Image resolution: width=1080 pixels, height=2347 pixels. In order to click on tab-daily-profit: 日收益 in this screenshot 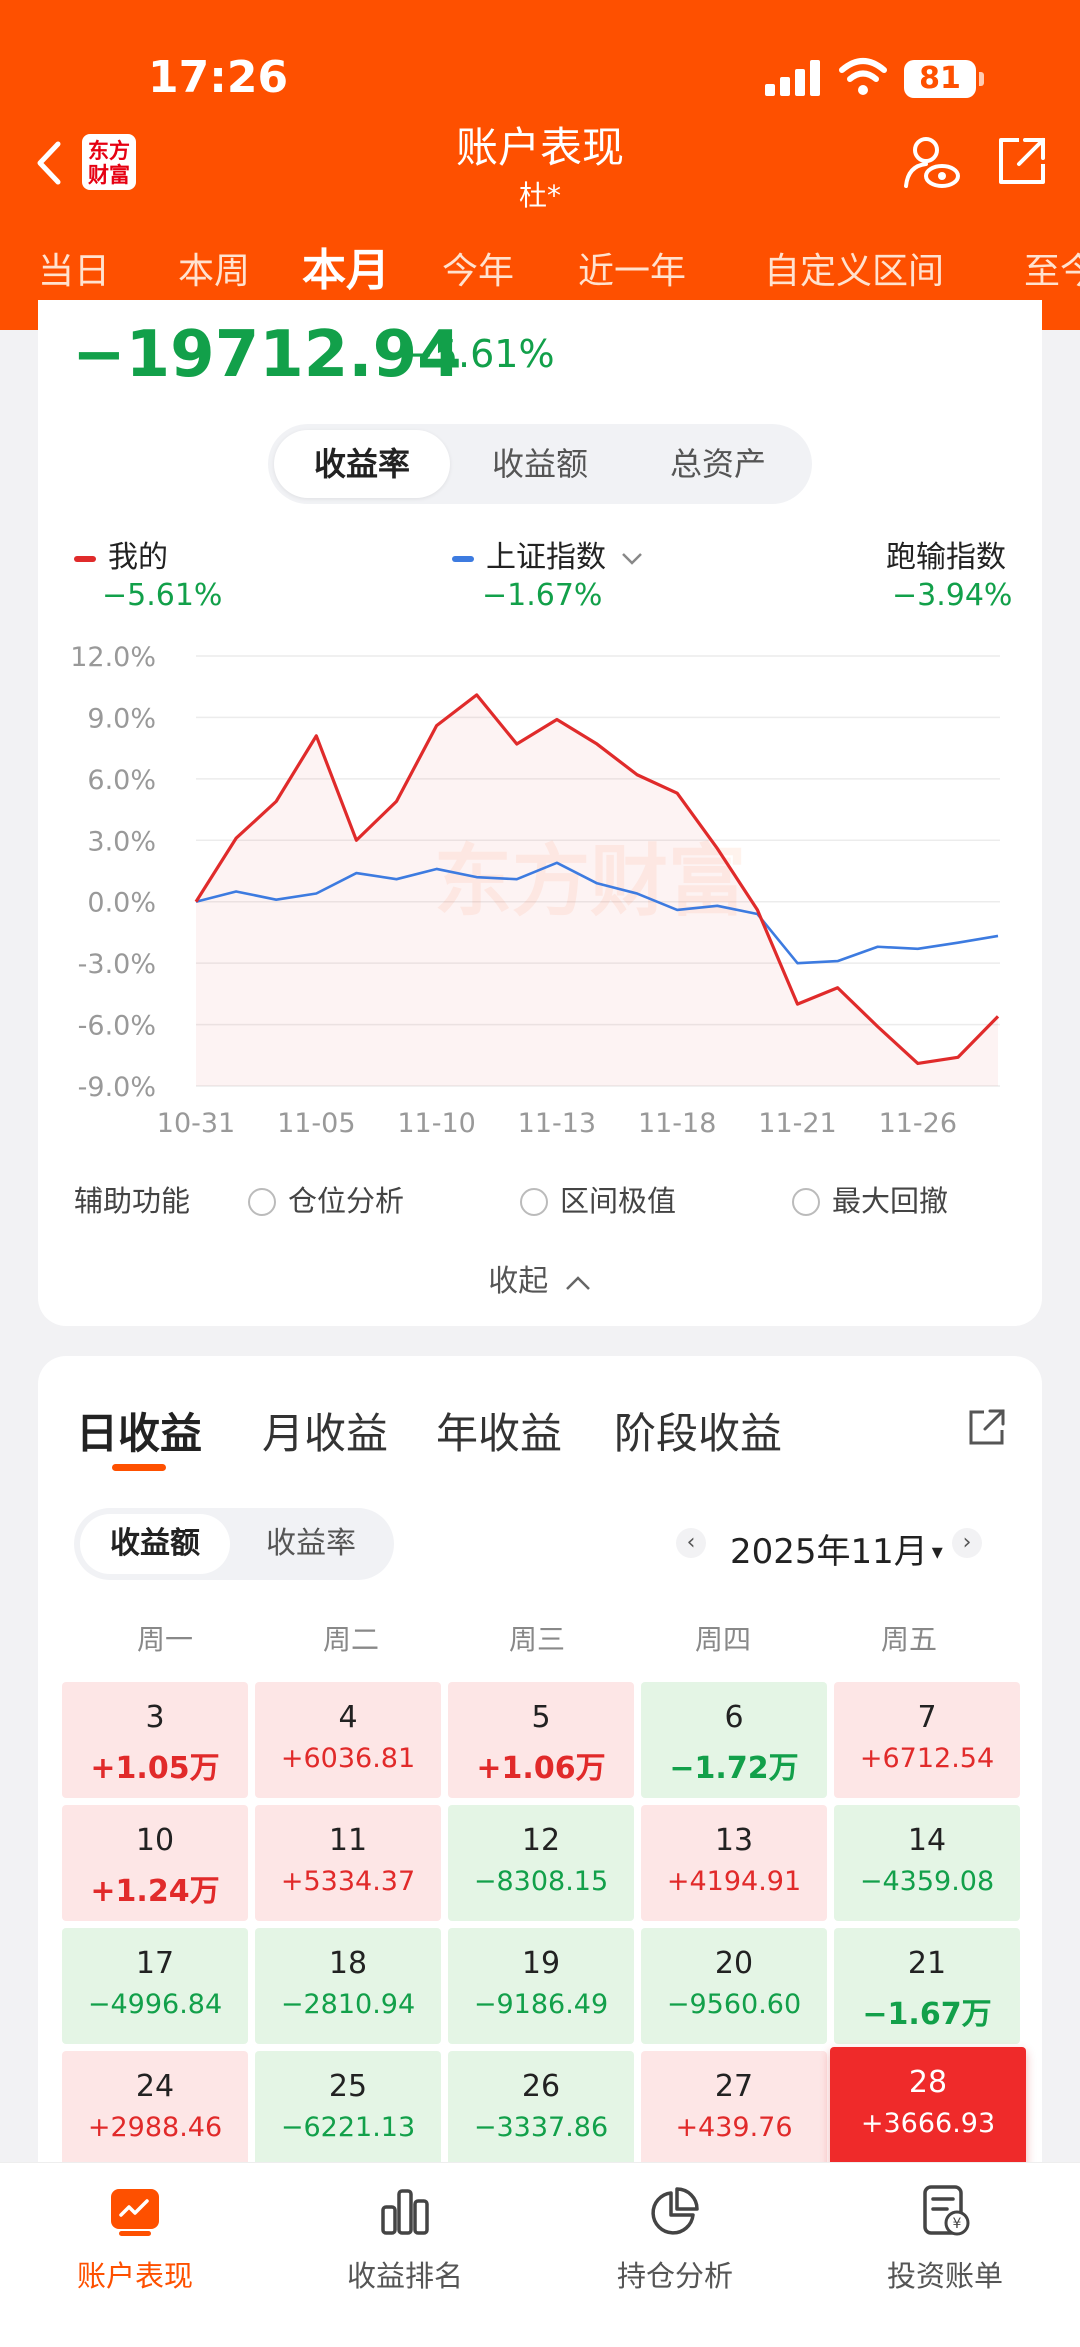, I will do `click(139, 1430)`.